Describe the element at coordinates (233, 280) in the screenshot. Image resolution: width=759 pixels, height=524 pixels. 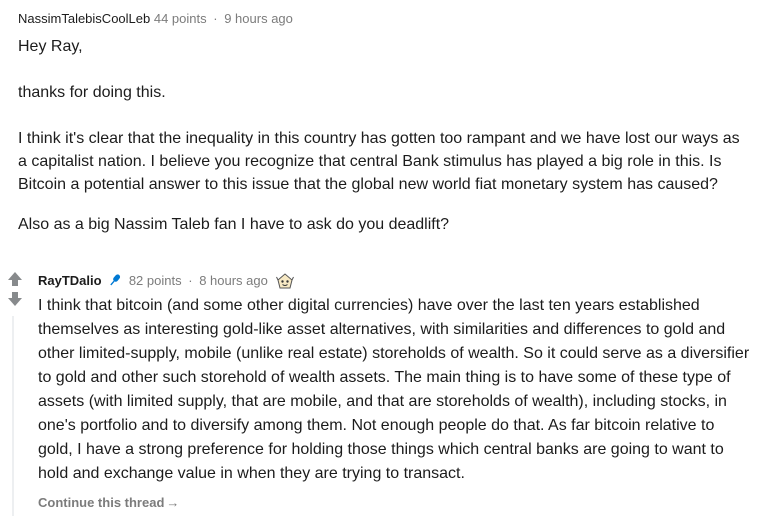
I see `reply-comment-time: 8 hours ago` at that location.